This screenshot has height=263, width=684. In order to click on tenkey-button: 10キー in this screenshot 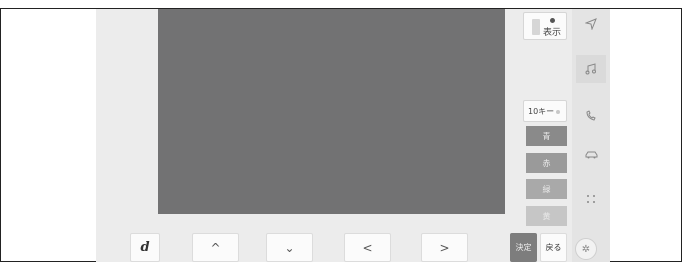, I will do `click(545, 111)`.